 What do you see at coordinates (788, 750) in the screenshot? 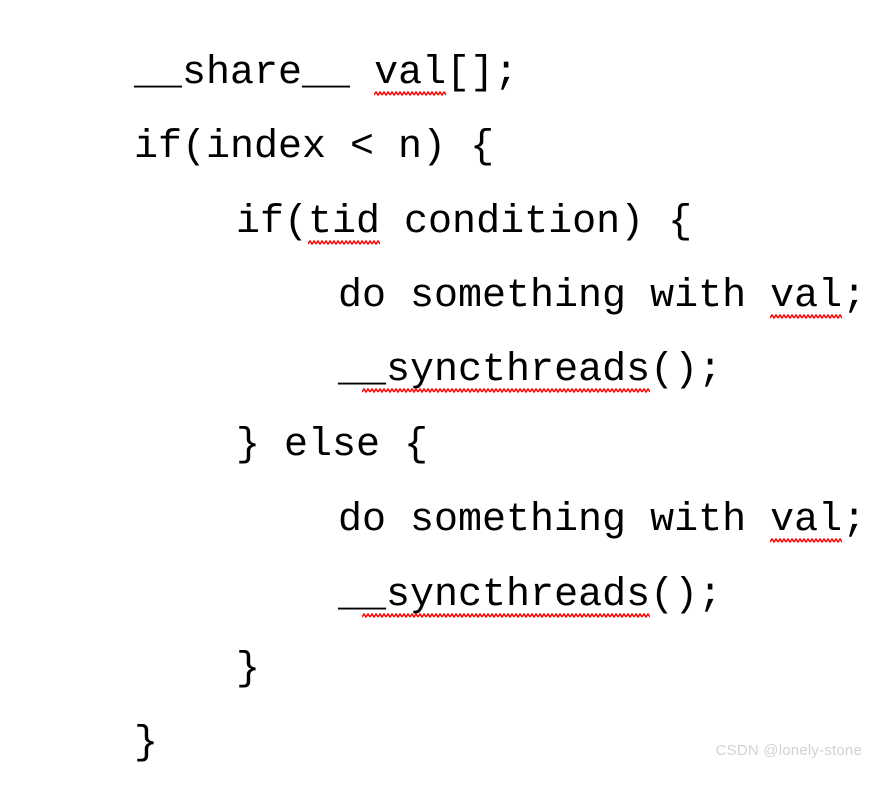
I see `csdn-watermark: CSDN @lonely-stone` at bounding box center [788, 750].